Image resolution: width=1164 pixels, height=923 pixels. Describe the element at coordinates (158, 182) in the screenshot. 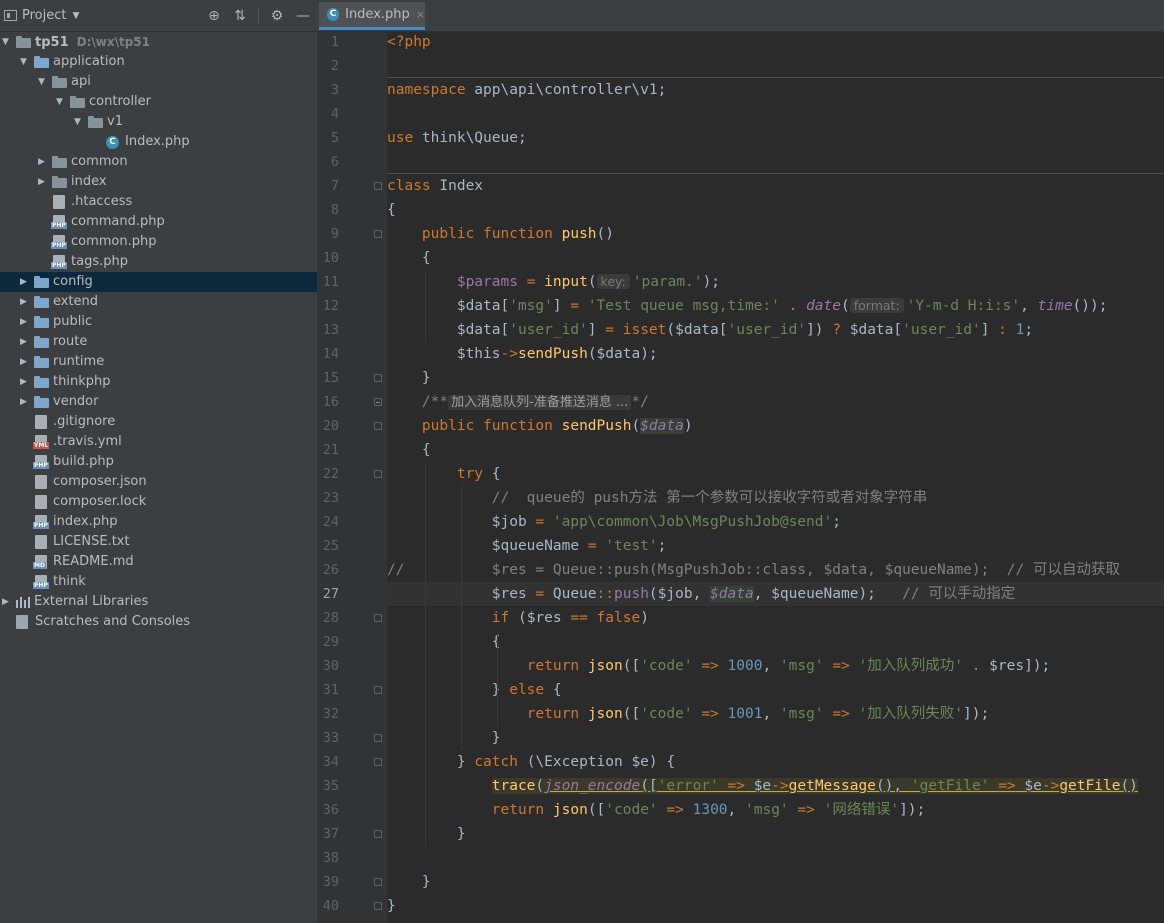

I see `tree-item: ▶ index` at that location.